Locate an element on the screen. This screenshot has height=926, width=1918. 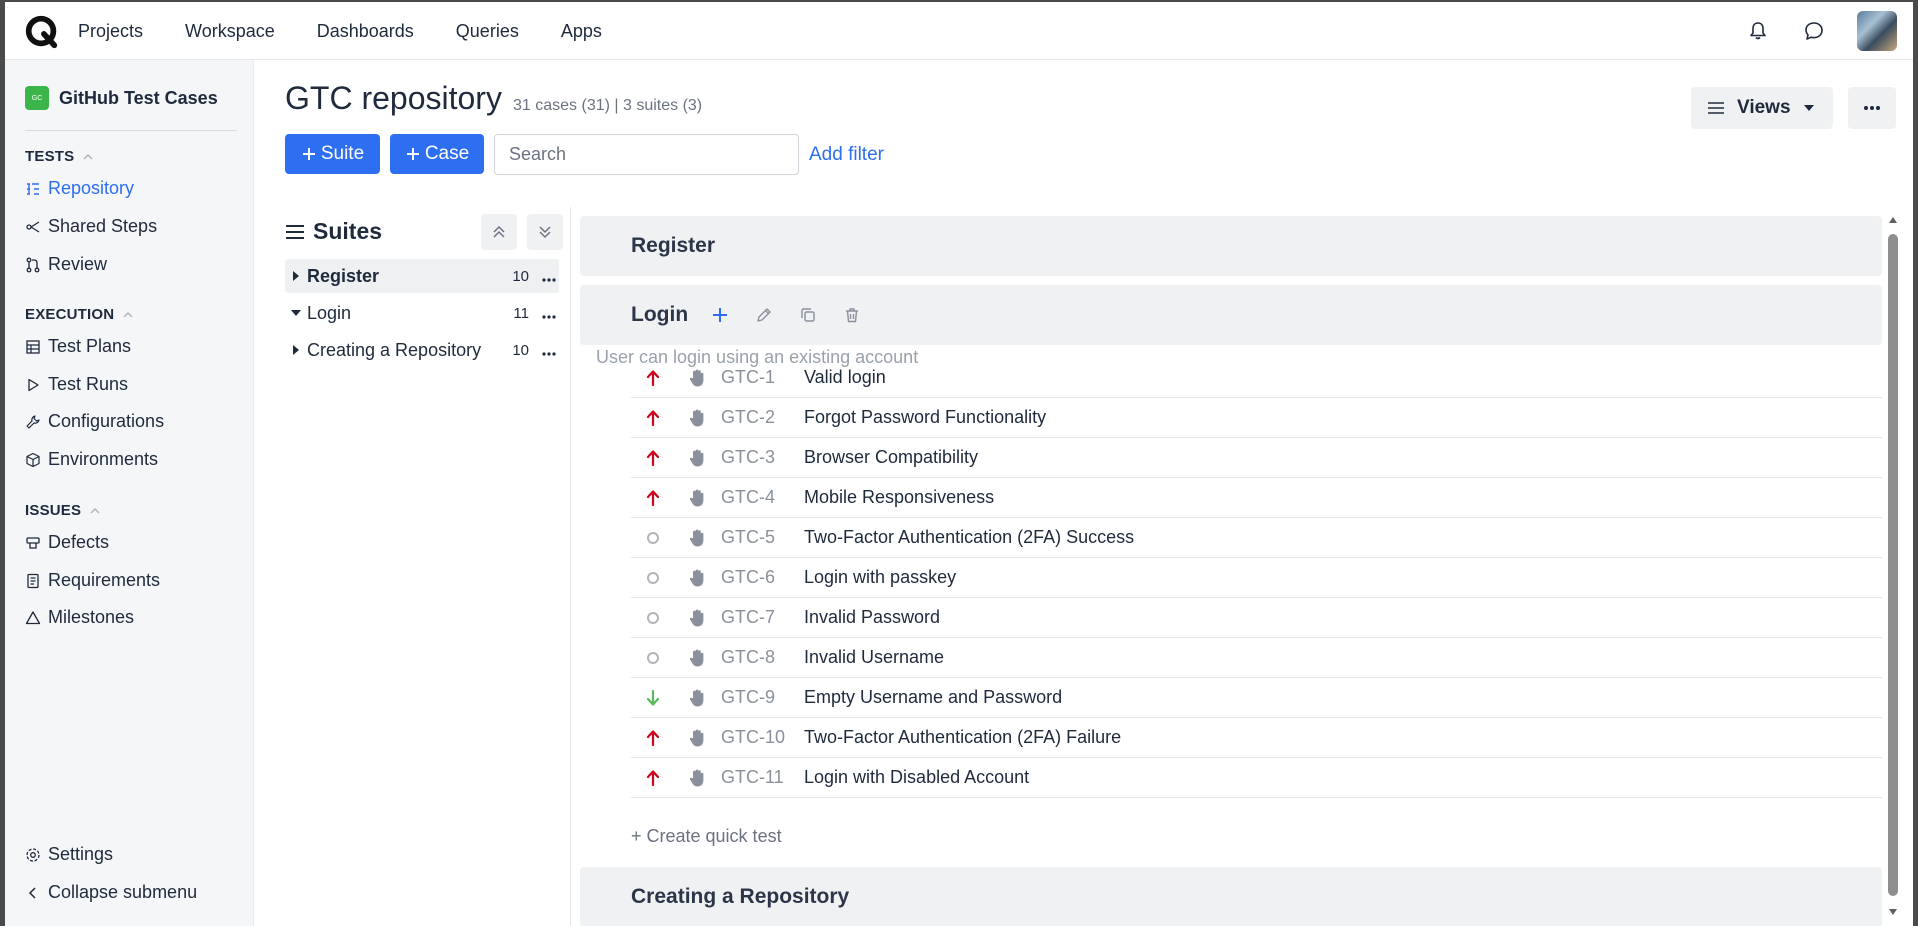
page-title: GTC repository is located at coordinates (393, 98).